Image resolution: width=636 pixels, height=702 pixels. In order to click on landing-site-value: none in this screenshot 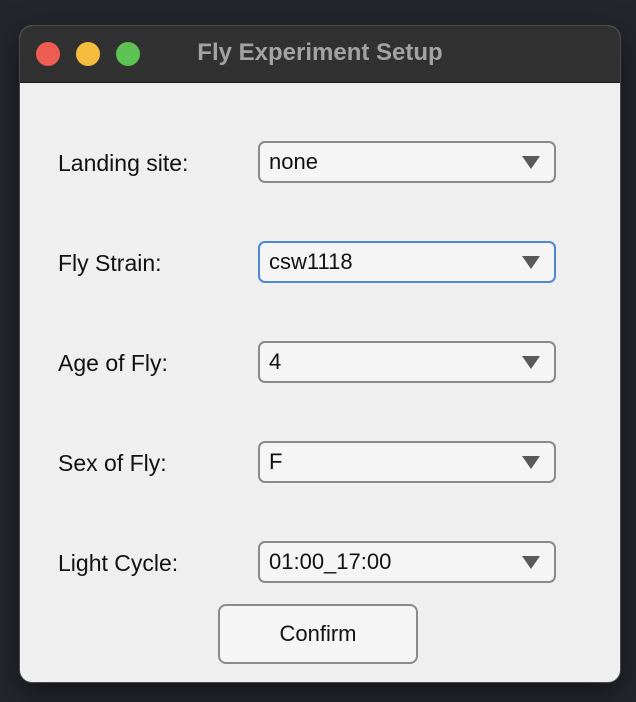, I will do `click(293, 161)`.